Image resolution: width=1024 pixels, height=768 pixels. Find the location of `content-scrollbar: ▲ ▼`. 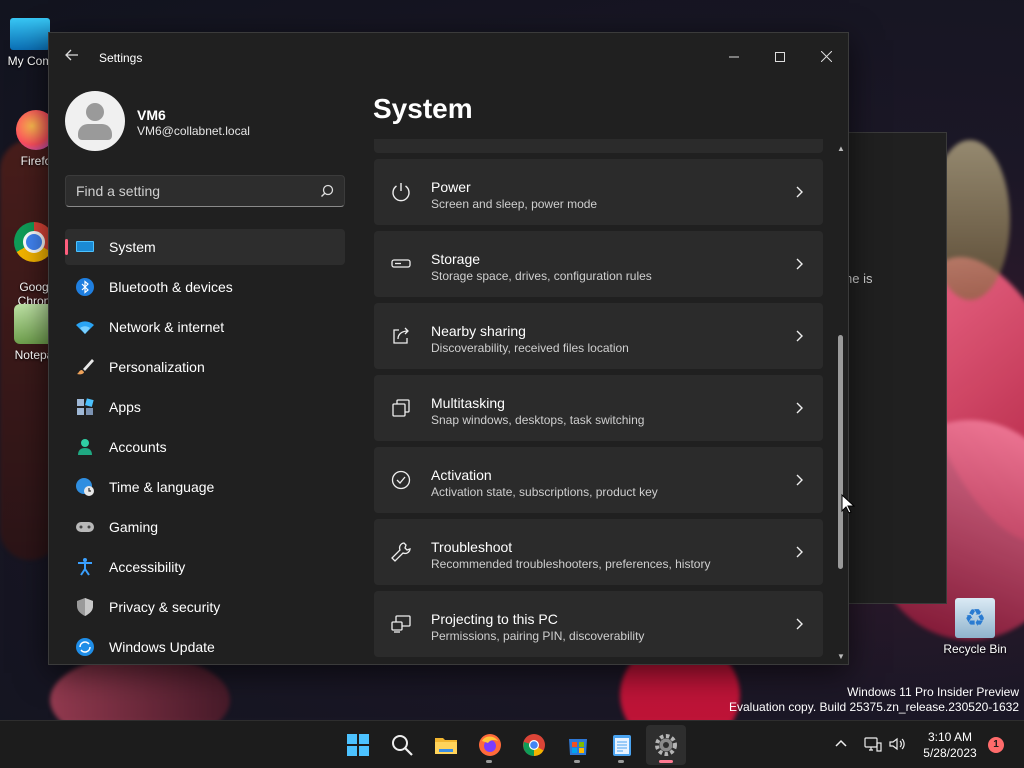

content-scrollbar: ▲ ▼ is located at coordinates (841, 403).